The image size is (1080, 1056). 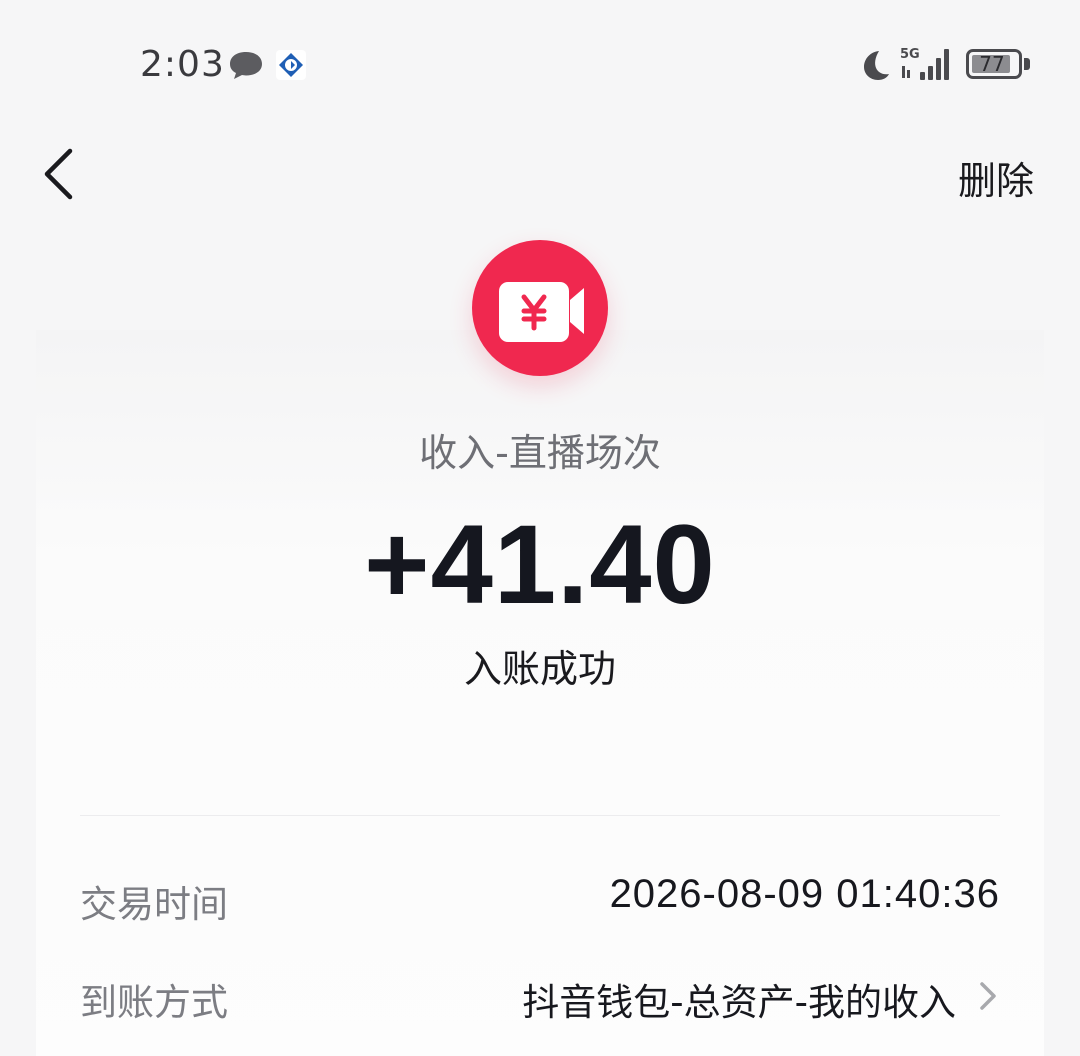 What do you see at coordinates (539, 669) in the screenshot?
I see `transaction-status: 入账成功` at bounding box center [539, 669].